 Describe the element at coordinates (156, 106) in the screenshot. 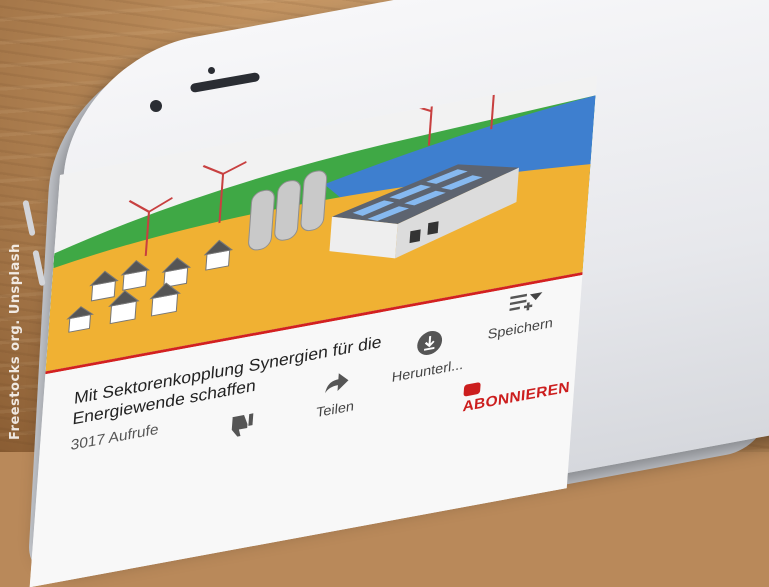

I see `front-camera` at that location.